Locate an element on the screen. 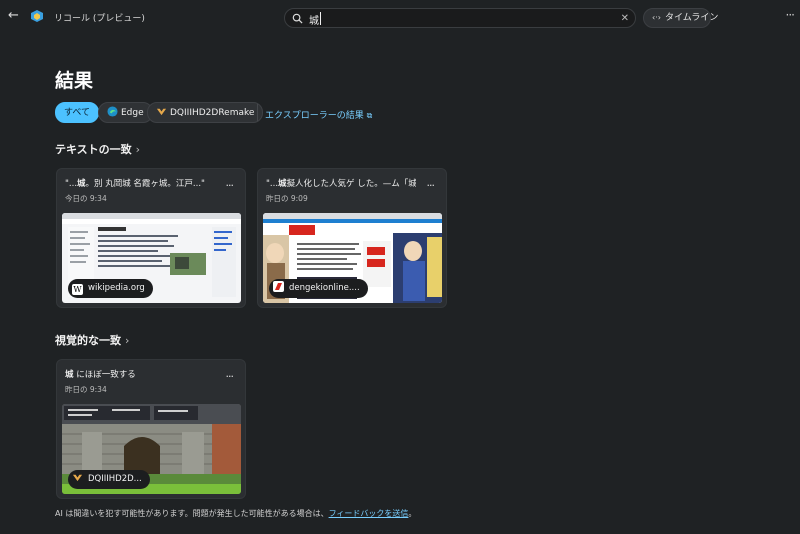 Image resolution: width=800 pixels, height=534 pixels. filter-game-label: DQIIIHD2DRemake is located at coordinates (212, 113).